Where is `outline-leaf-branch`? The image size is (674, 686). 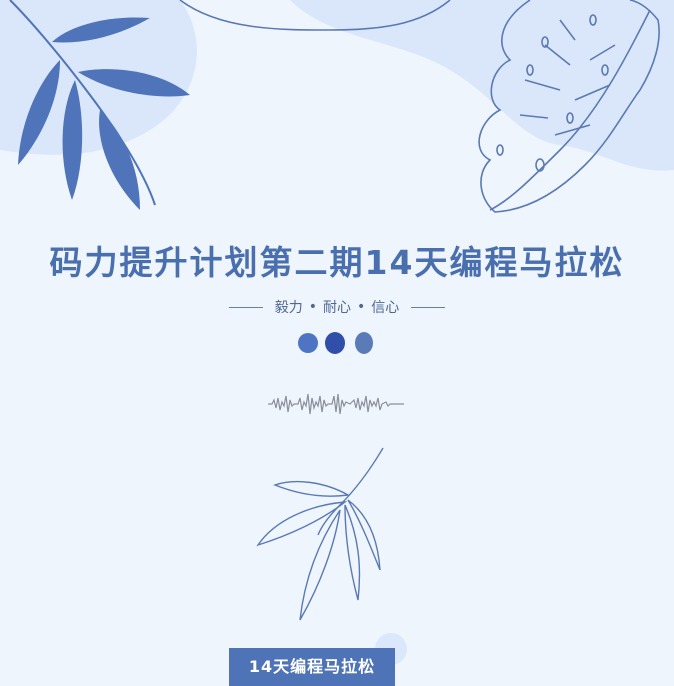 outline-leaf-branch is located at coordinates (320, 534).